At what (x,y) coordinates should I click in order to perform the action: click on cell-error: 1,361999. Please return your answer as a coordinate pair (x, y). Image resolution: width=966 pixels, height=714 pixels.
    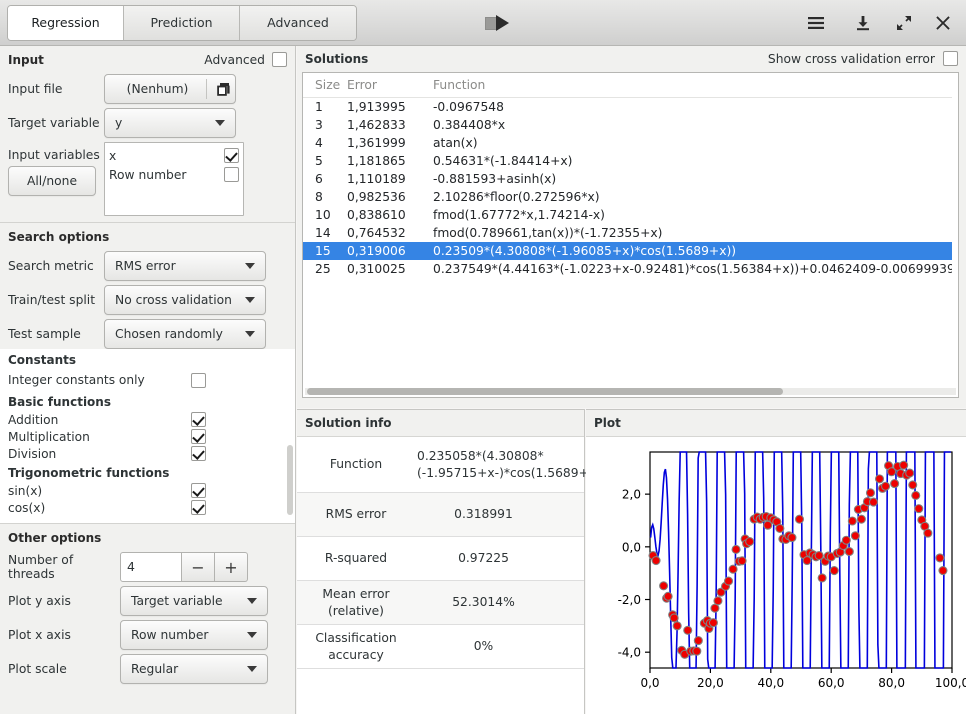
    Looking at the image, I should click on (376, 143).